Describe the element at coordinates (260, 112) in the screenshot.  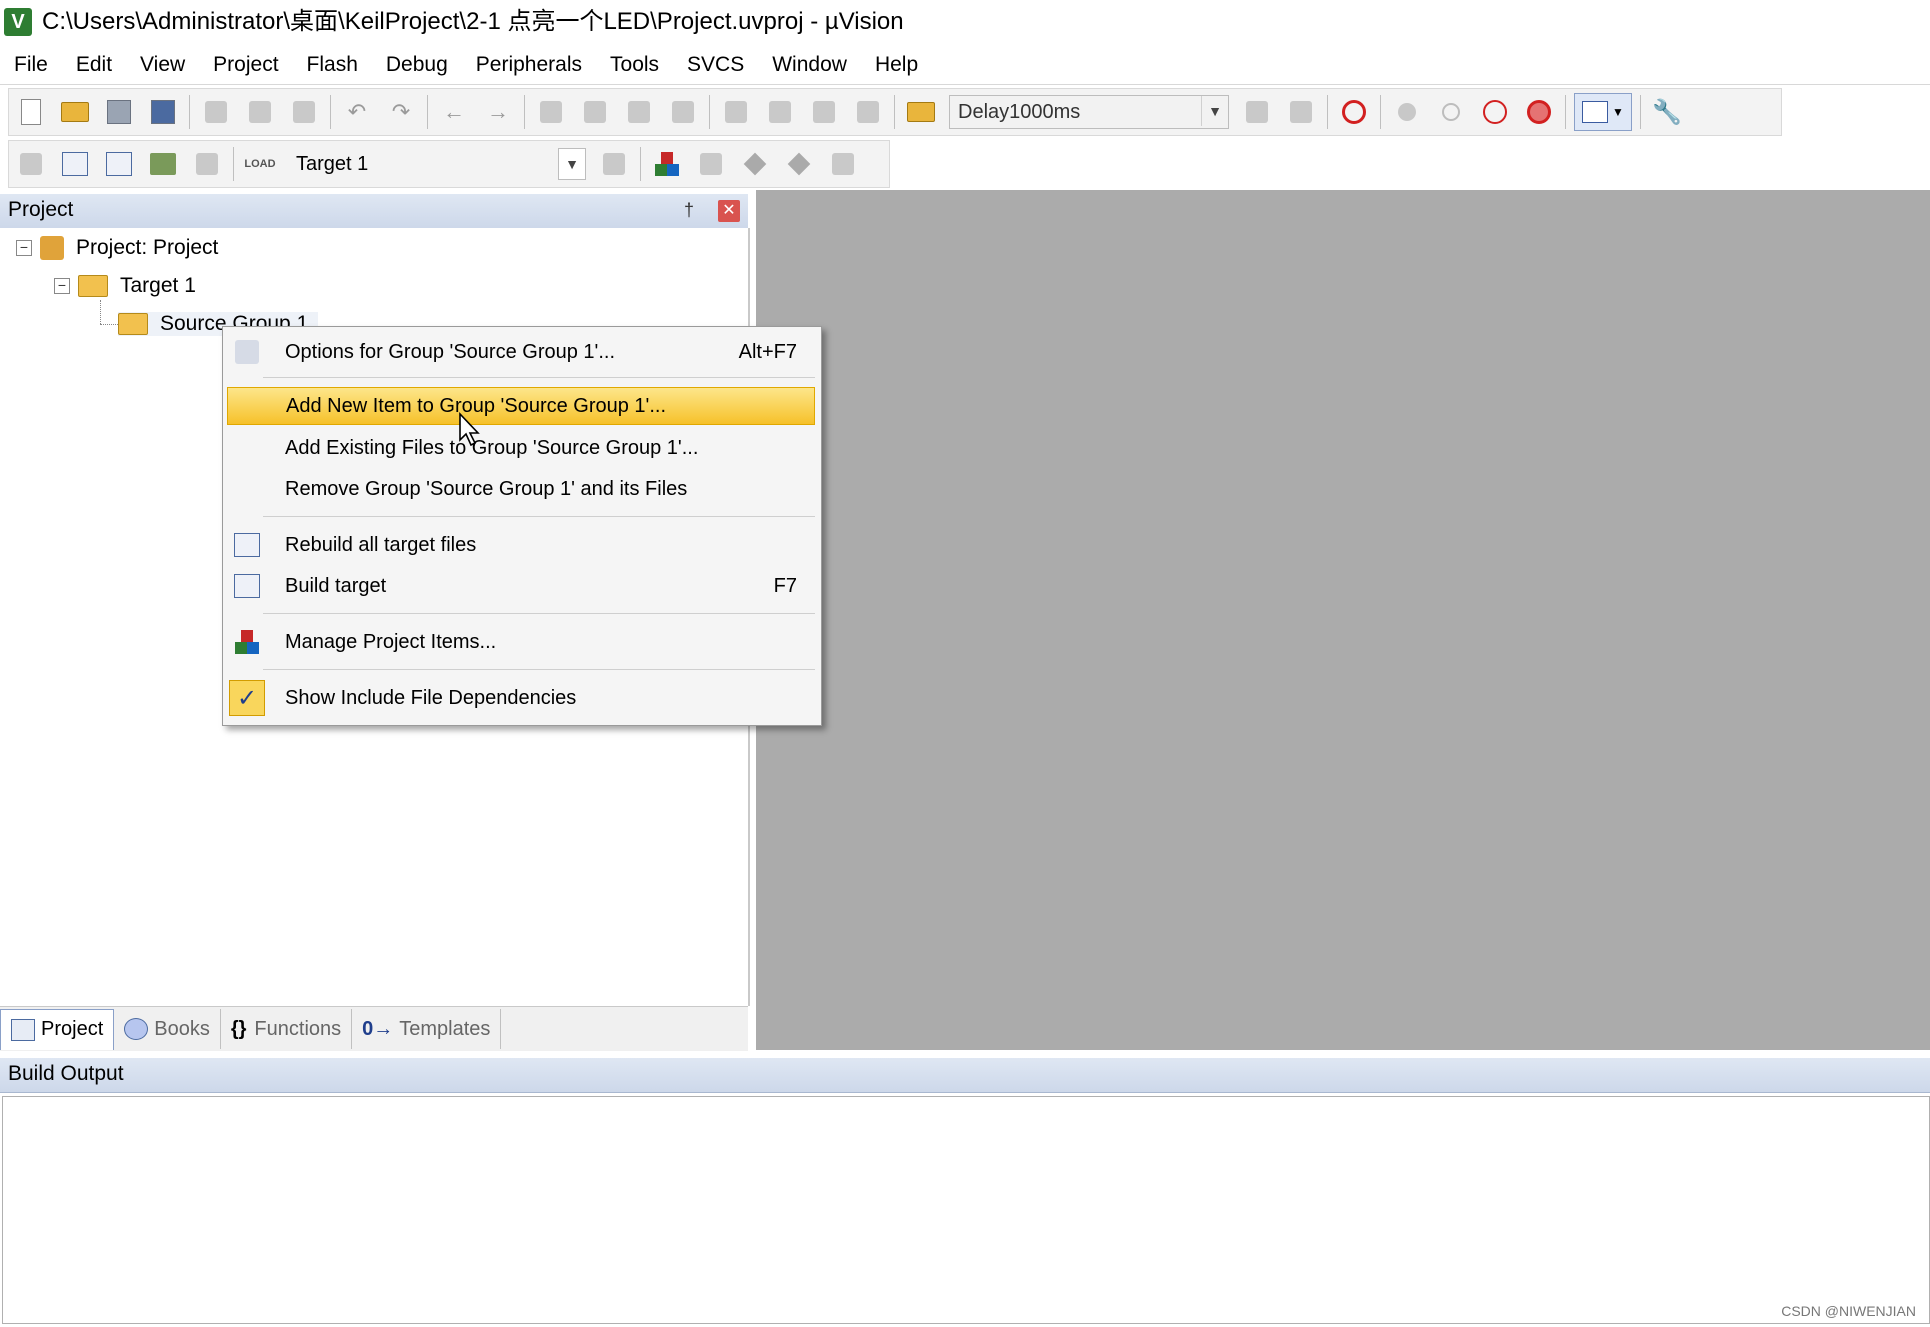
I see `copy-button` at that location.